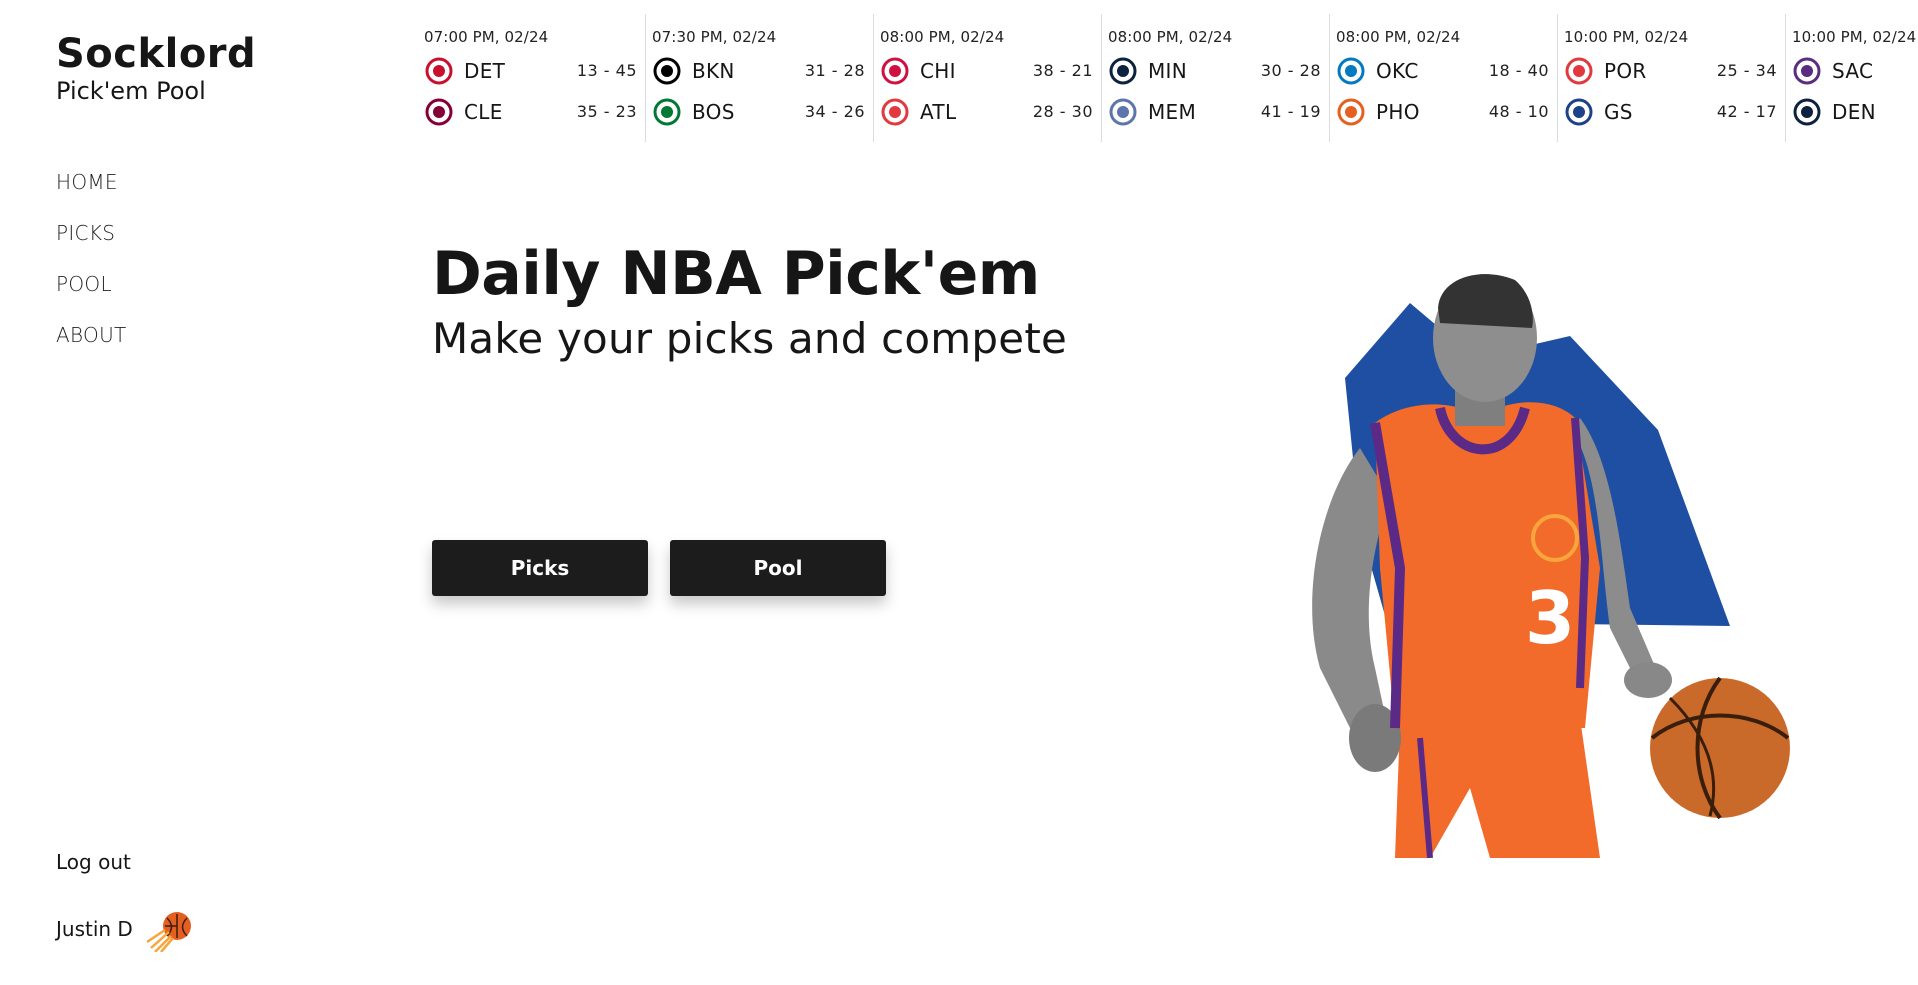  I want to click on team-abbr: MEM, so click(1172, 111).